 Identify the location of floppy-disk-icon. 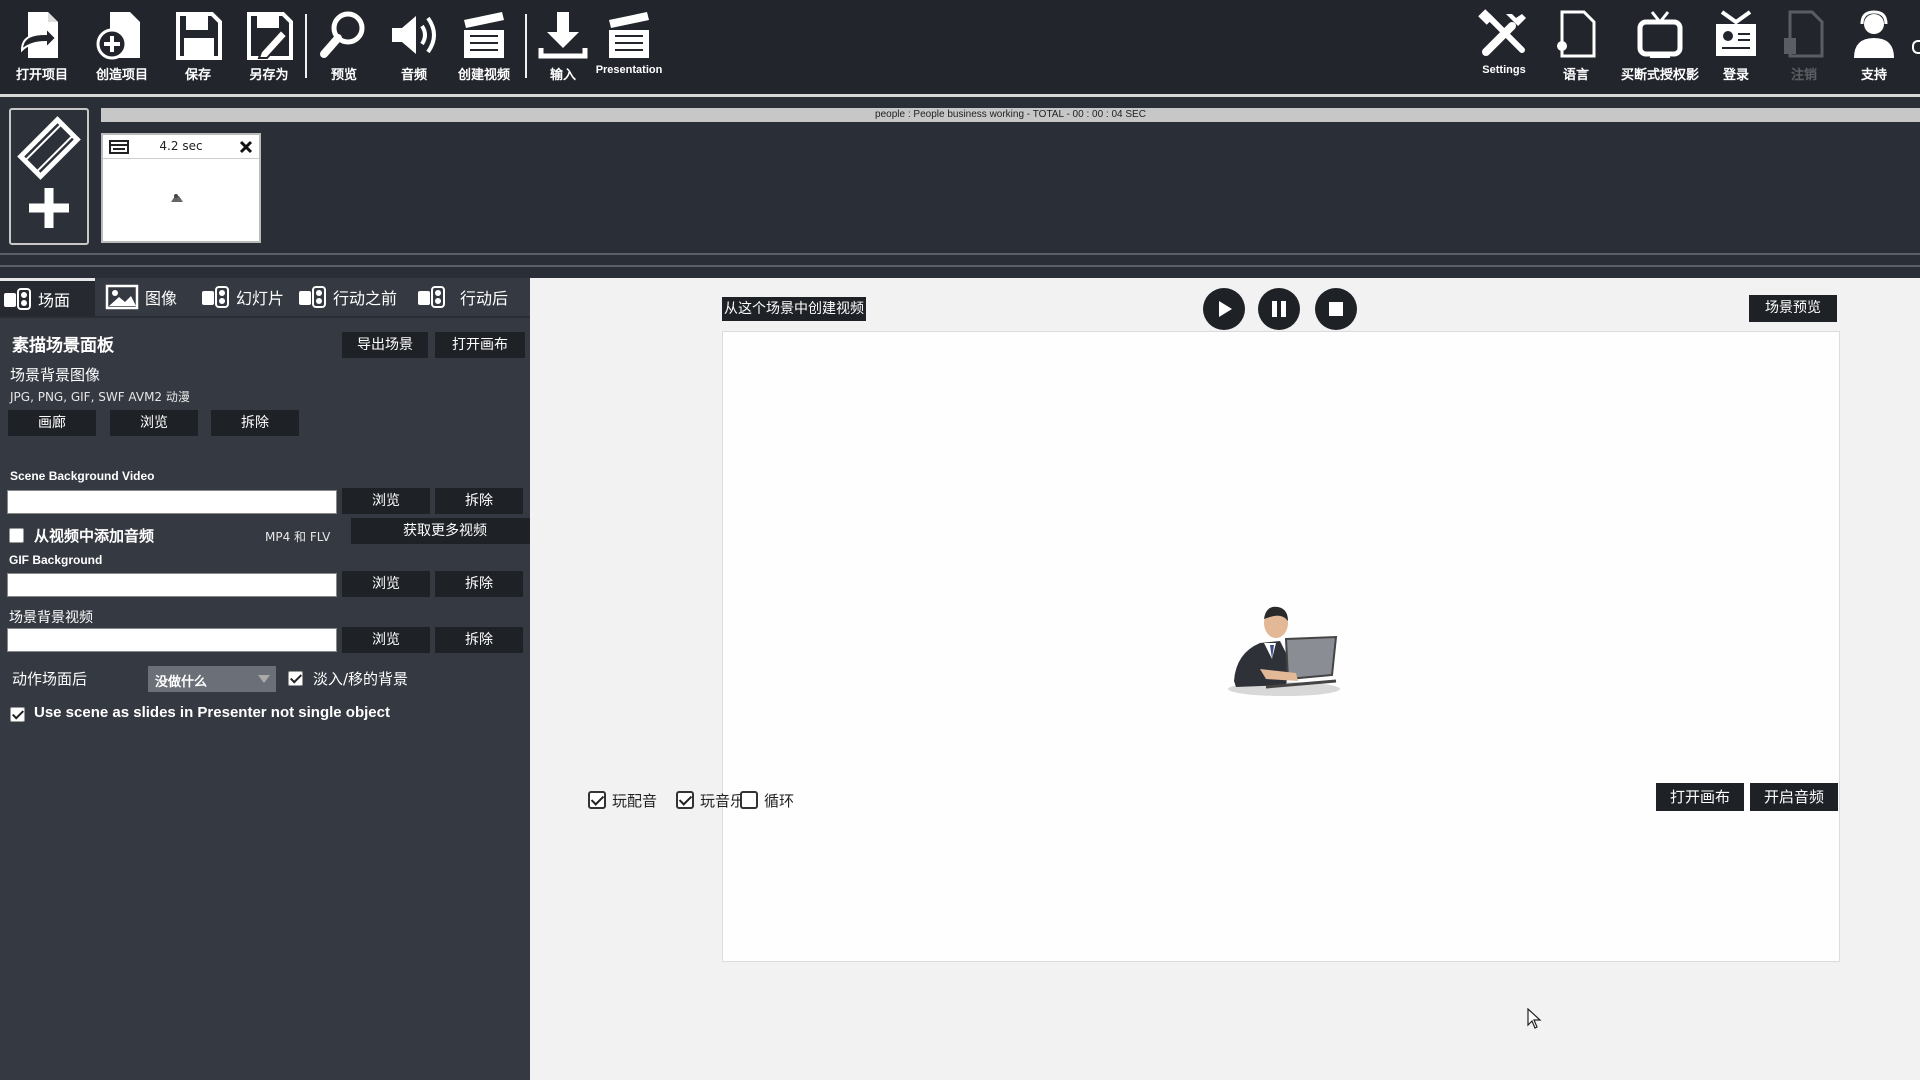
(199, 36).